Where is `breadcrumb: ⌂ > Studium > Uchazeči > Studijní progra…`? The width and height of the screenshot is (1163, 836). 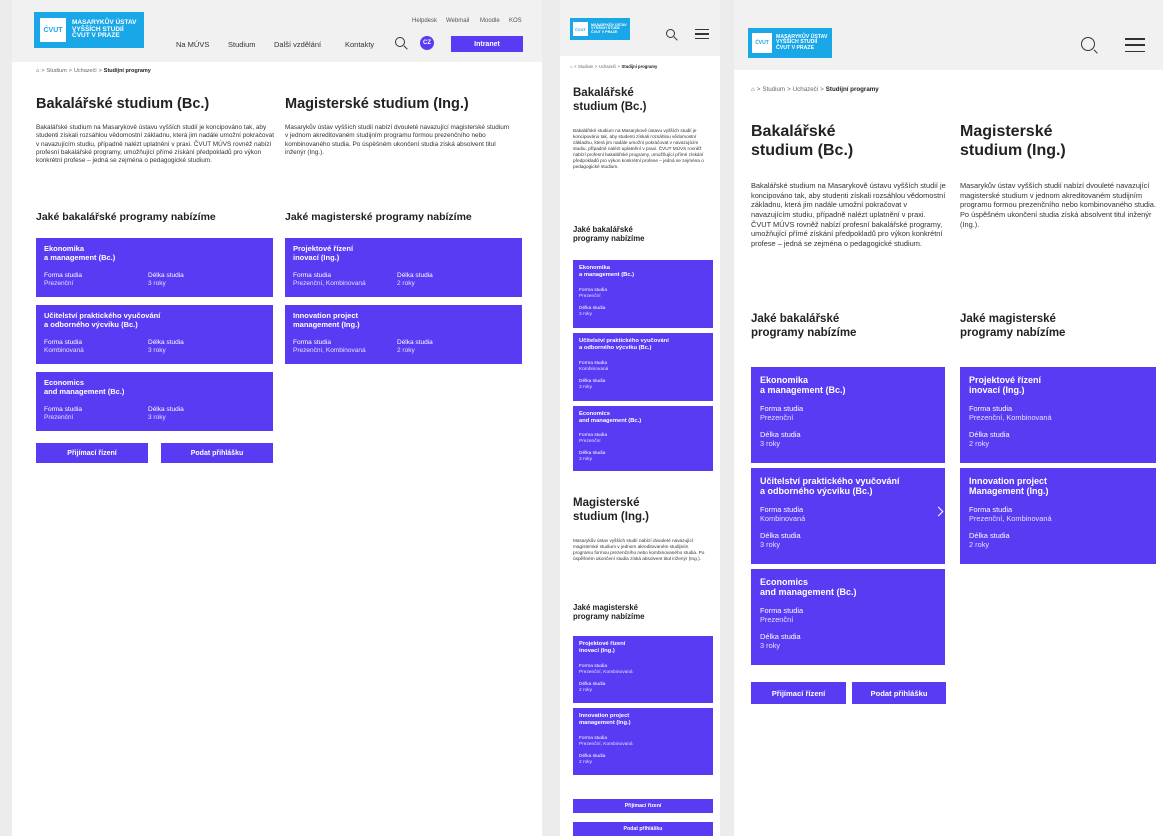 breadcrumb: ⌂ > Studium > Uchazeči > Studijní progra… is located at coordinates (613, 66).